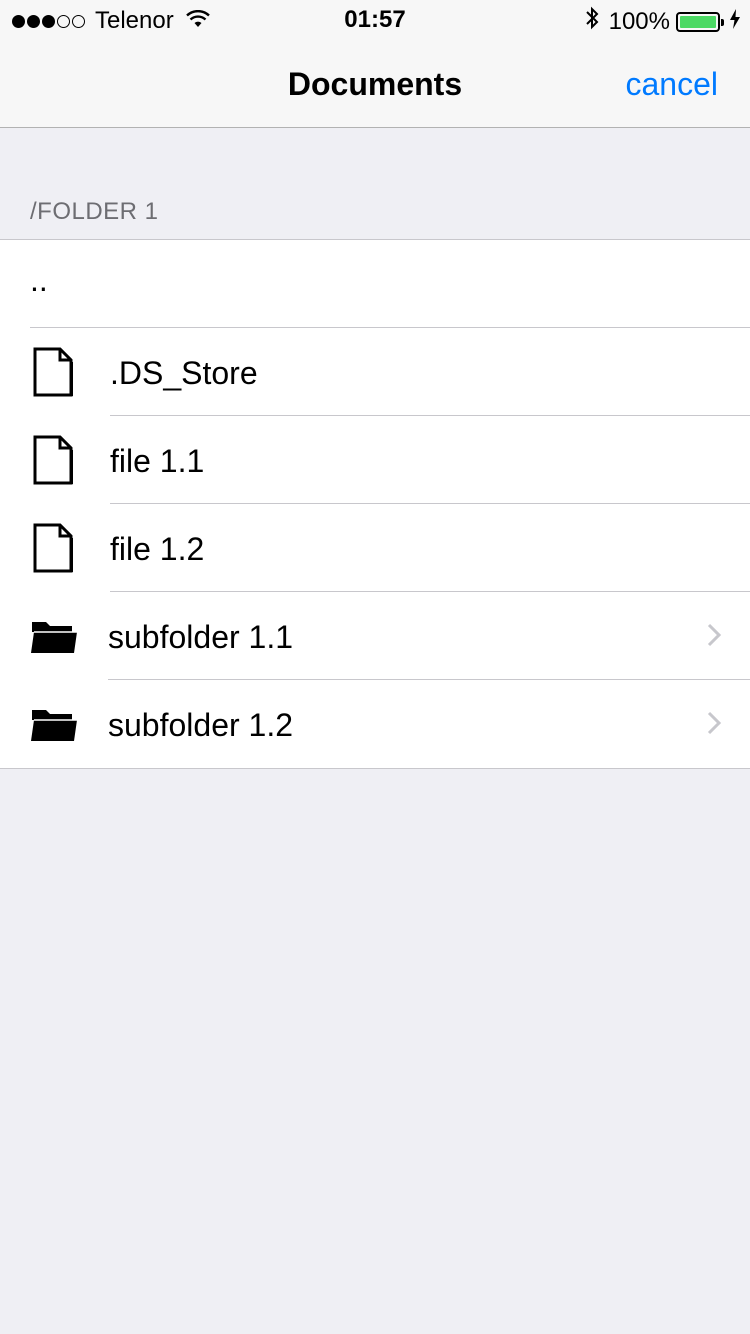  Describe the element at coordinates (375, 284) in the screenshot. I see `list-item-parent-directory: ..` at that location.